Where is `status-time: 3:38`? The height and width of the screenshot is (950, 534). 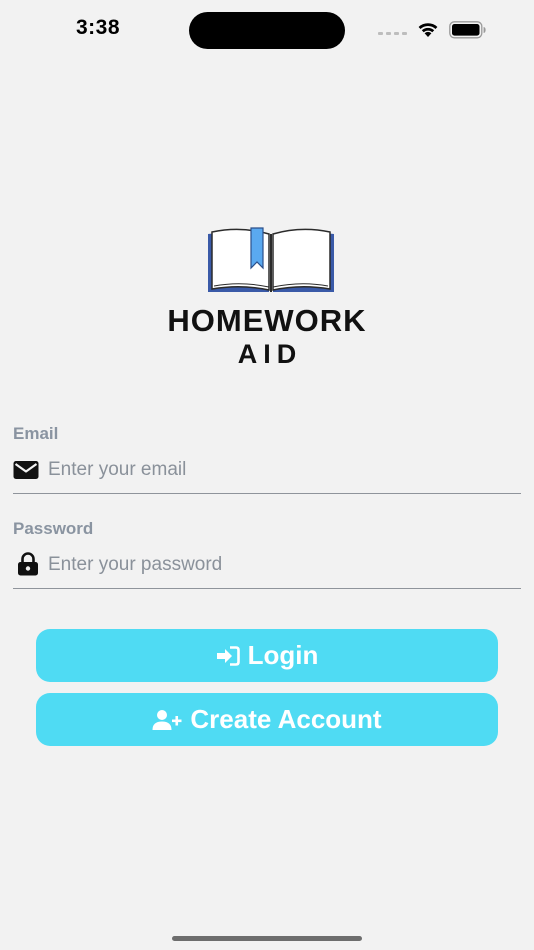
status-time: 3:38 is located at coordinates (98, 27).